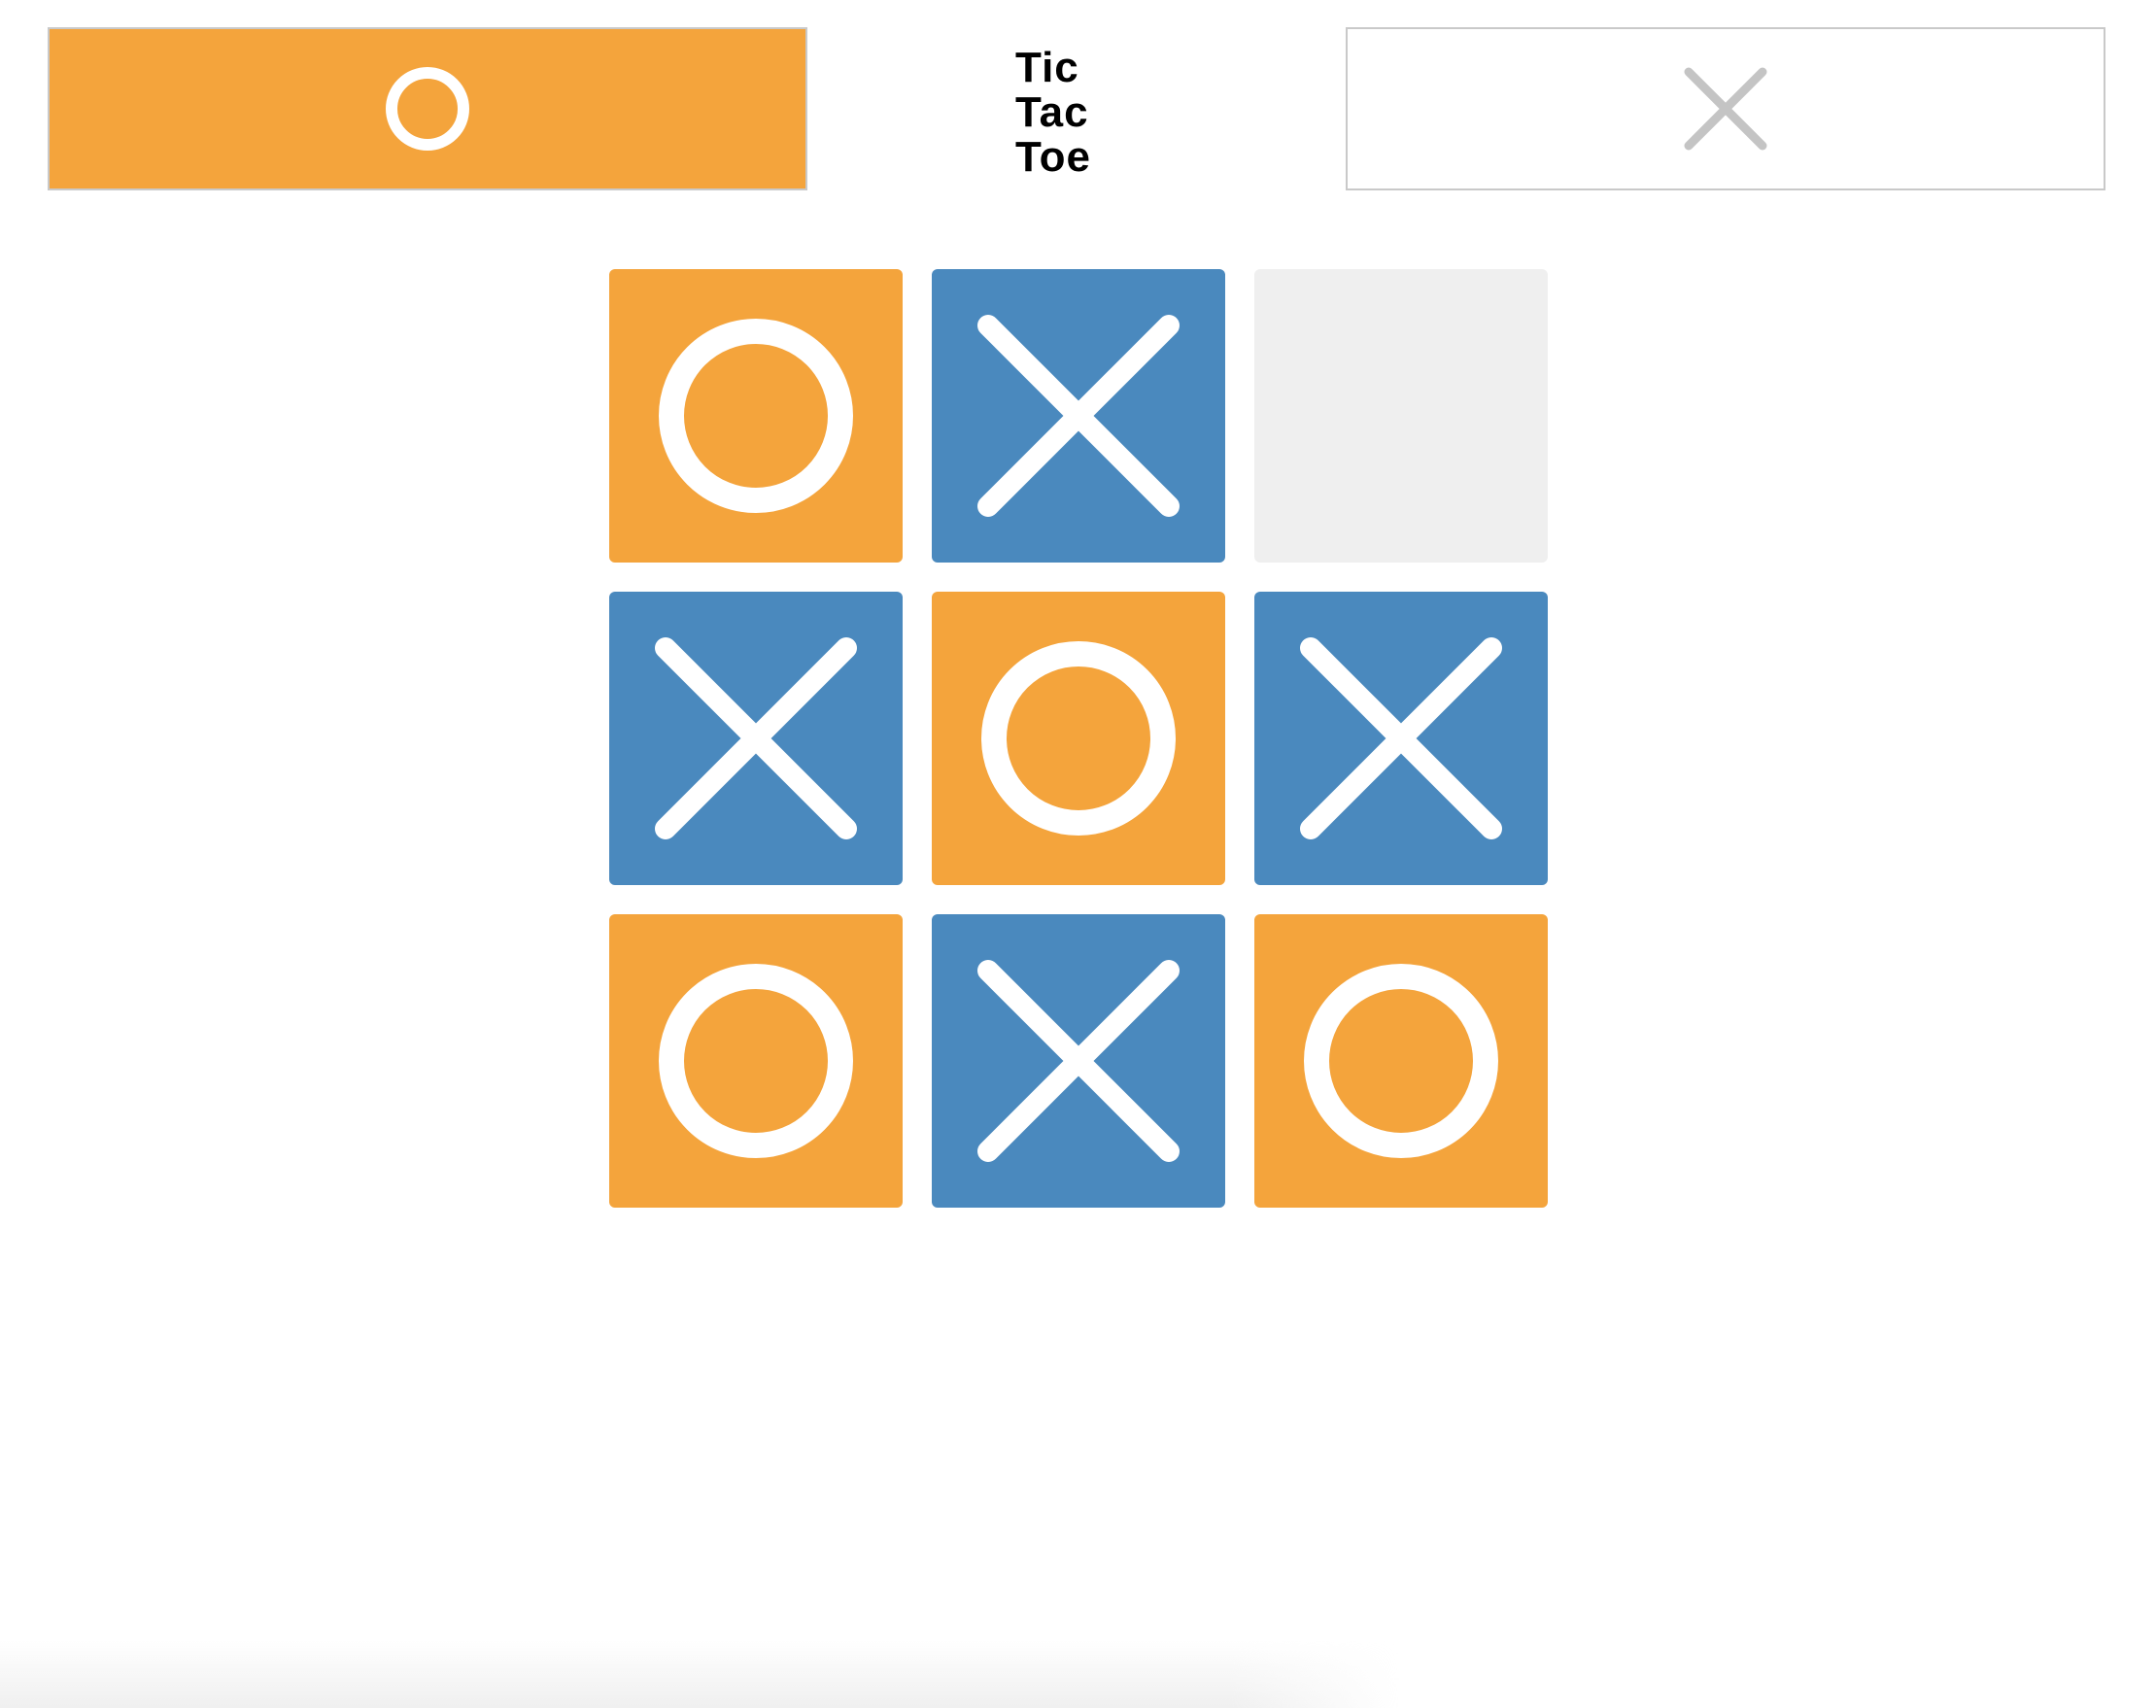 The width and height of the screenshot is (2156, 1708). I want to click on x-icon, so click(1725, 108).